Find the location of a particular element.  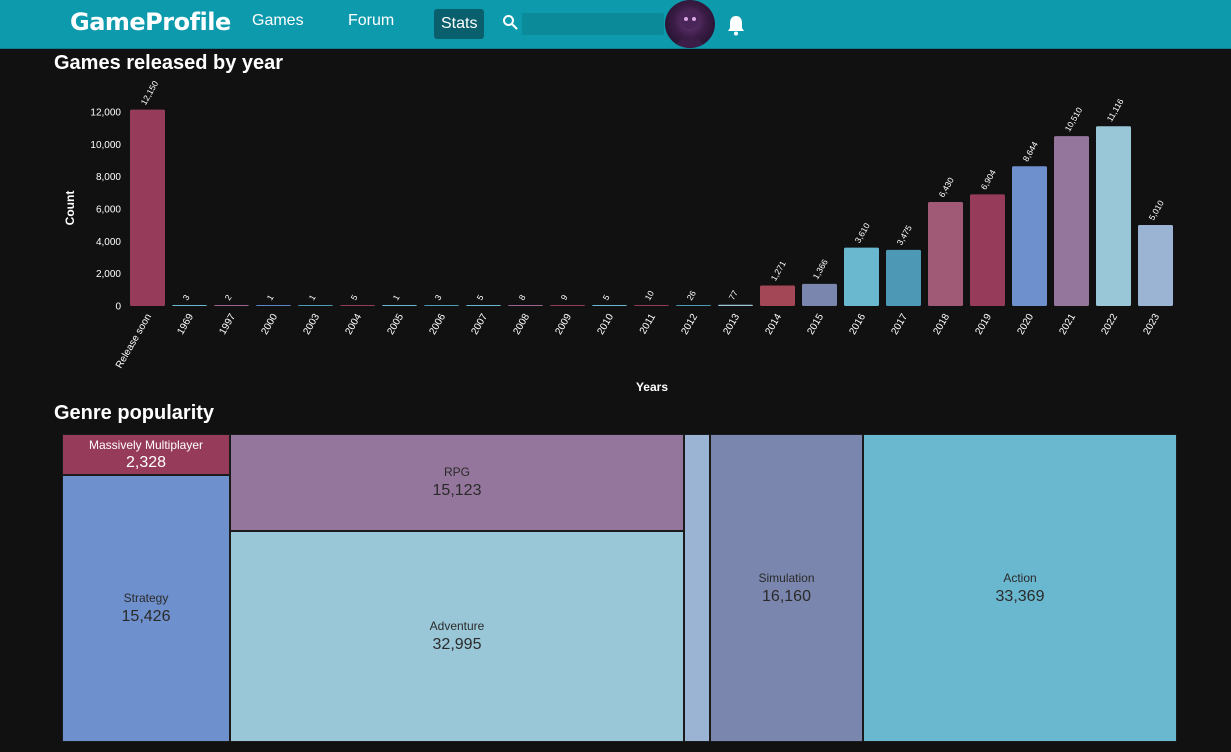

x-tick-label: 2017 is located at coordinates (899, 324).